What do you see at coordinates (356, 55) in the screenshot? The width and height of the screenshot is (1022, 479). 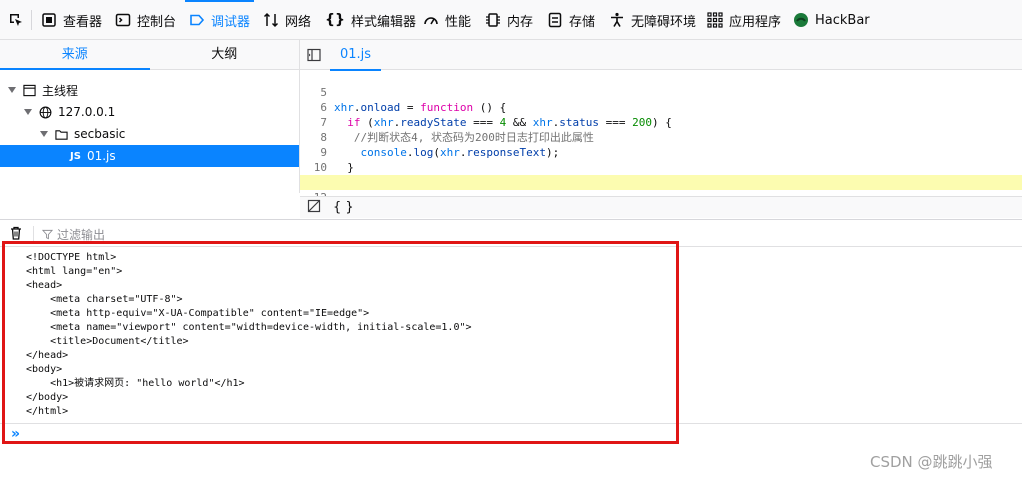 I see `editor-tab-file: 01.js` at bounding box center [356, 55].